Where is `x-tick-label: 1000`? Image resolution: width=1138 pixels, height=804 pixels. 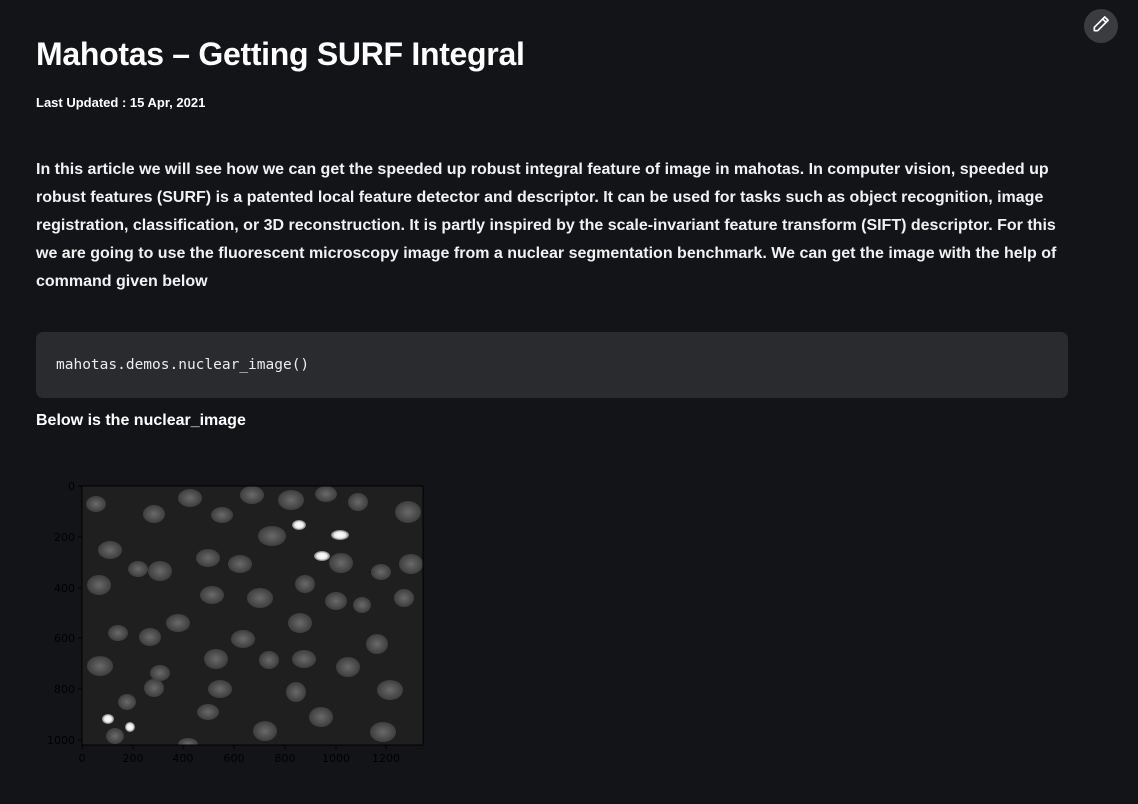 x-tick-label: 1000 is located at coordinates (336, 758).